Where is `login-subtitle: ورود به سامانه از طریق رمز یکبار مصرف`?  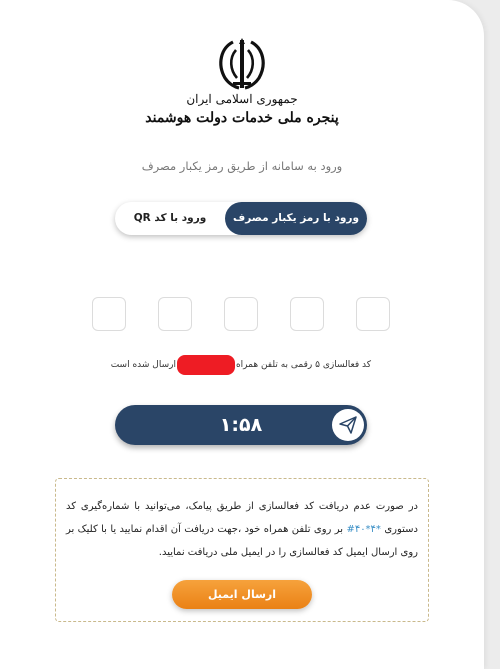
login-subtitle: ورود به سامانه از طریق رمز یکبار مصرف is located at coordinates (242, 166).